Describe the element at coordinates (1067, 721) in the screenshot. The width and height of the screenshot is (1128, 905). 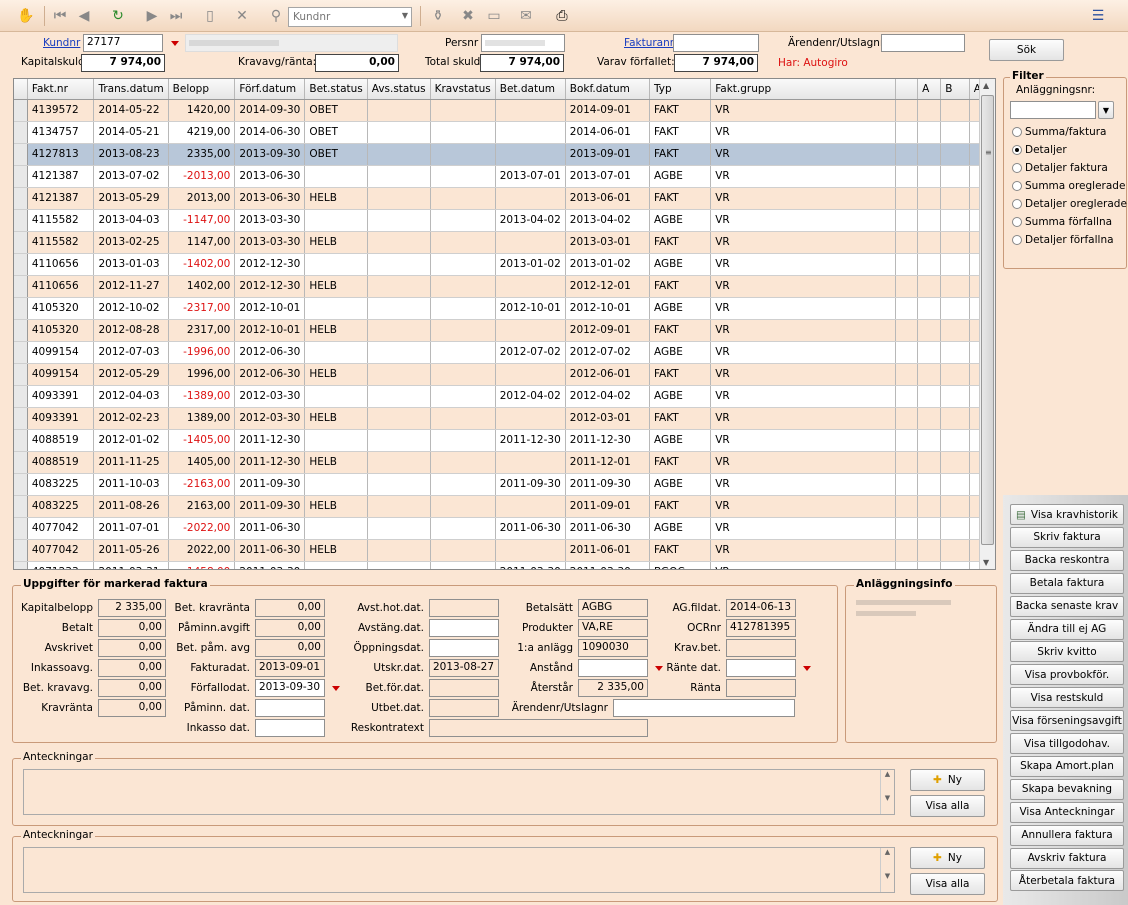
I see `action-button: Visa förseningsavgift` at that location.